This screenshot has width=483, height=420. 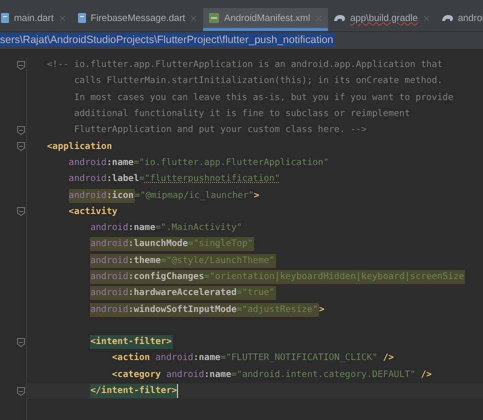 I want to click on code-text: <!-- io.flutter.app.FlutterApplication is an android.app.Application that, so click(x=245, y=65).